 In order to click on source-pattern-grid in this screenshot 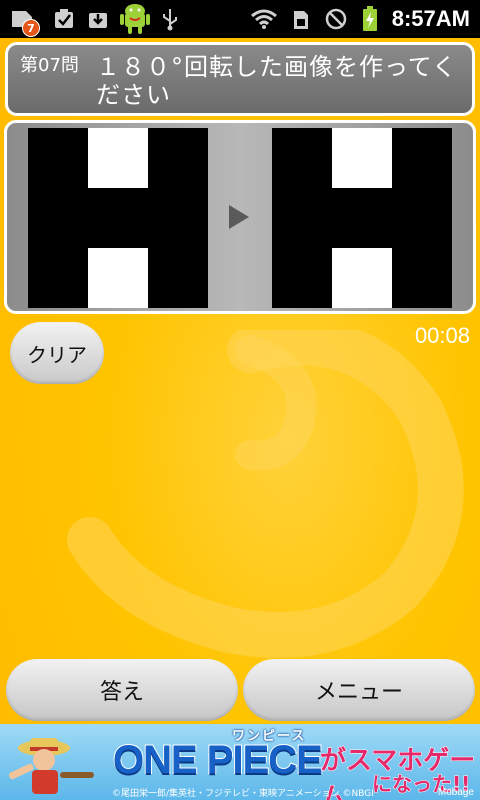, I will do `click(118, 218)`.